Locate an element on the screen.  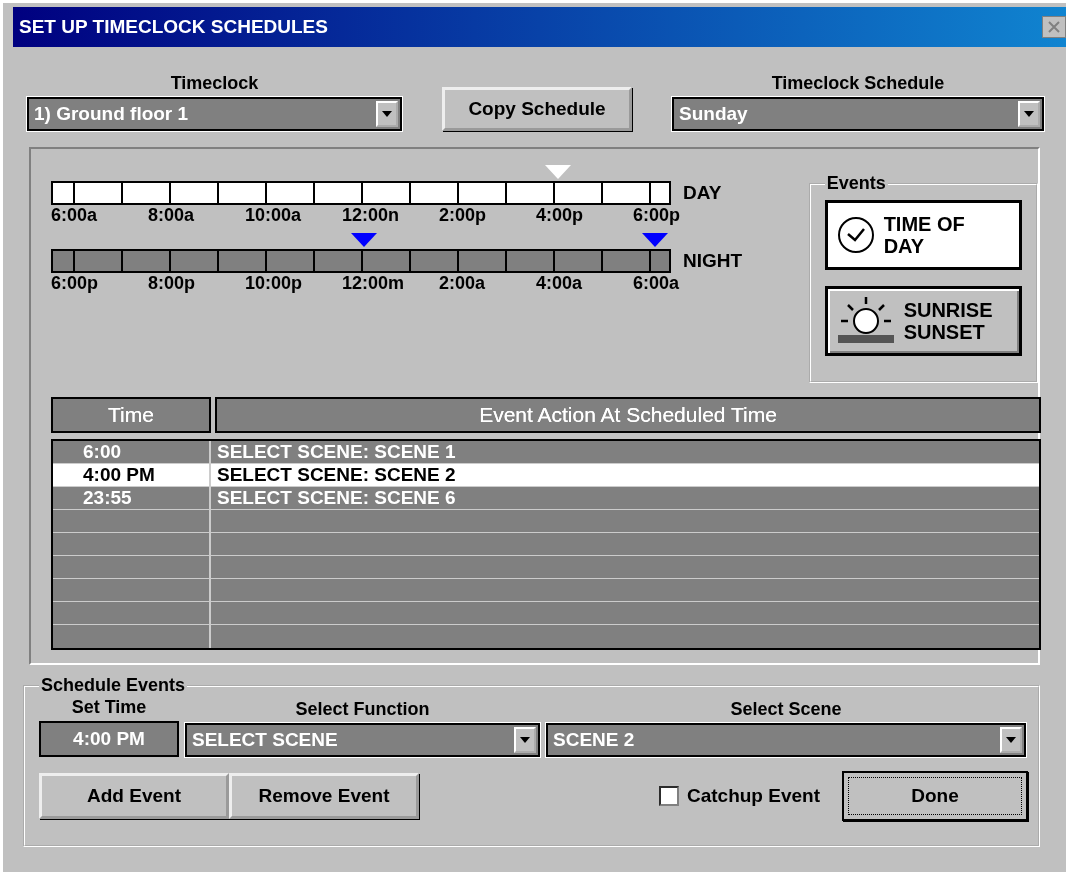
time-tick-label: 8:00a is located at coordinates (172, 216).